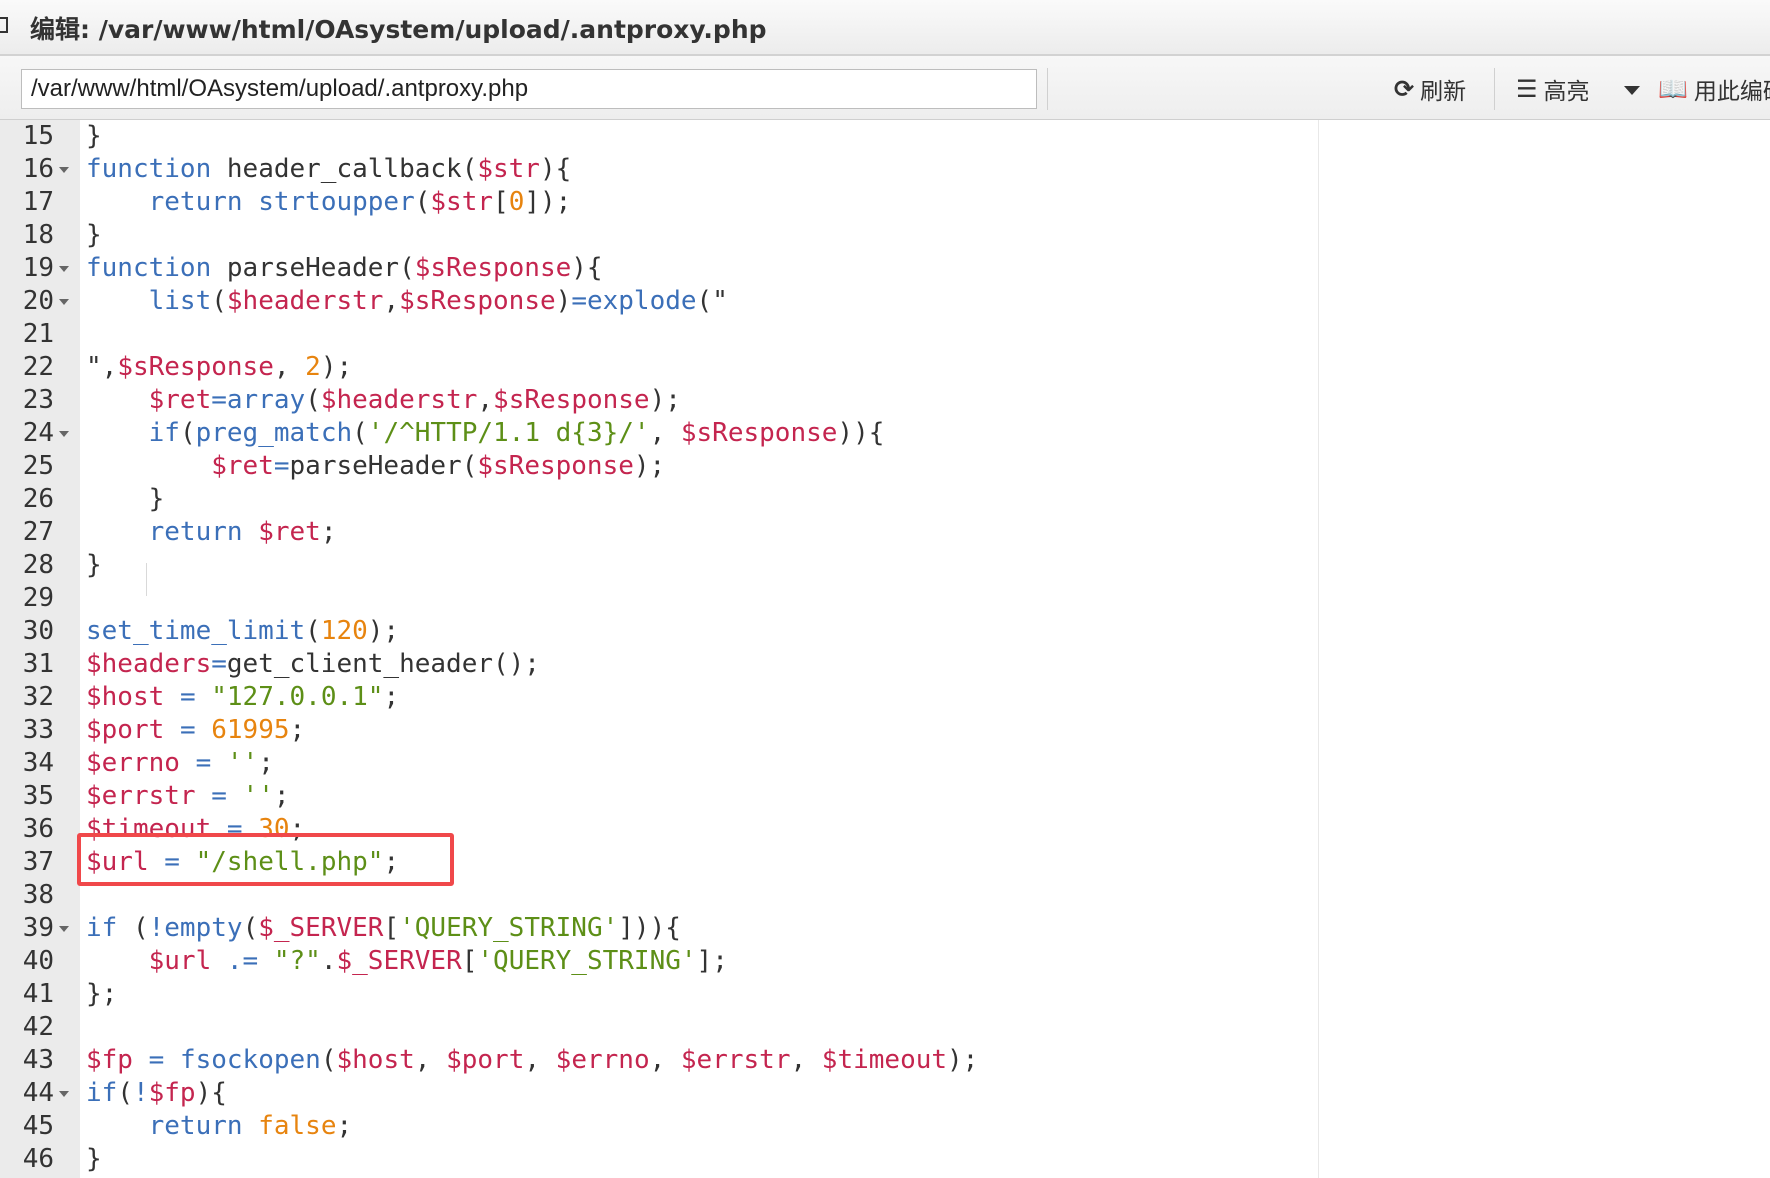 The height and width of the screenshot is (1178, 1770). I want to click on code-token: 2, so click(313, 367).